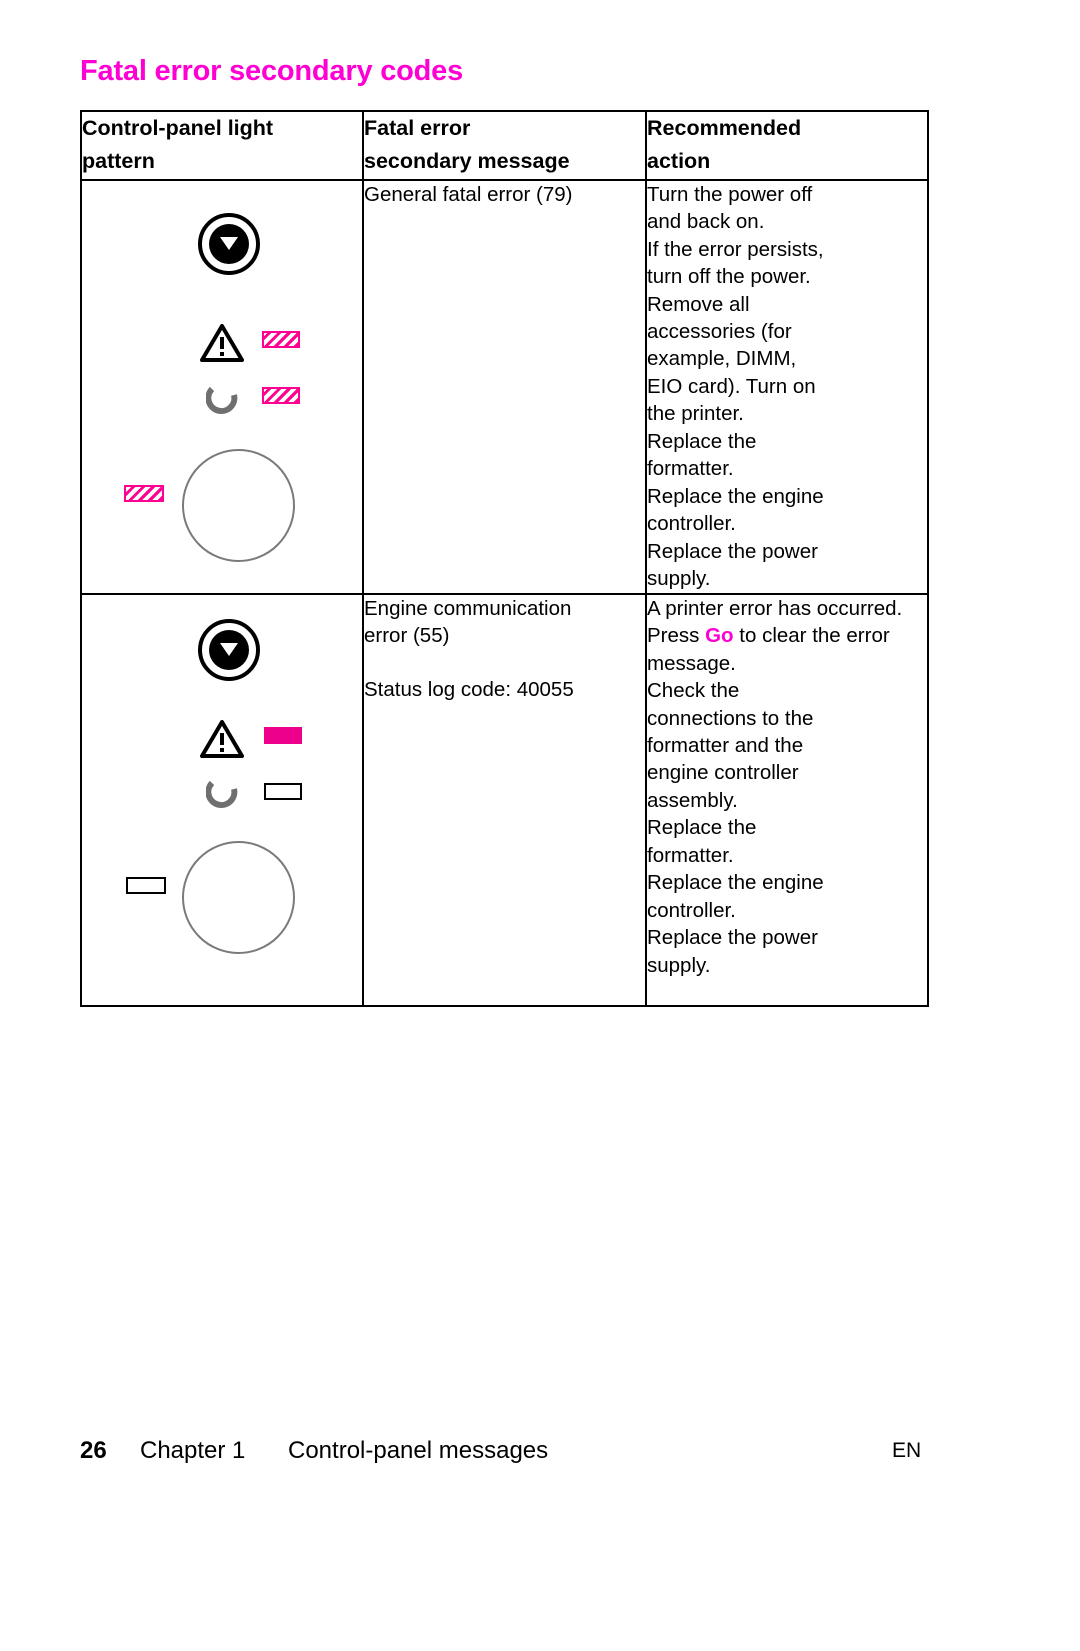  Describe the element at coordinates (787, 145) in the screenshot. I see `column-header-recommended-action: Recommended action` at that location.